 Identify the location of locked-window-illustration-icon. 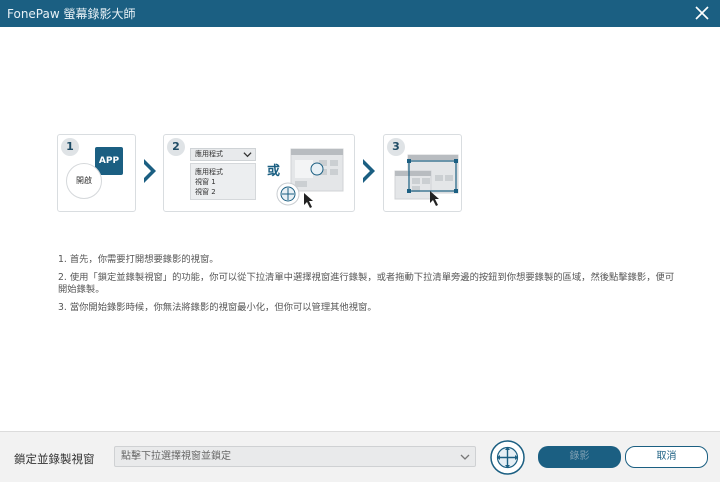
(426, 180).